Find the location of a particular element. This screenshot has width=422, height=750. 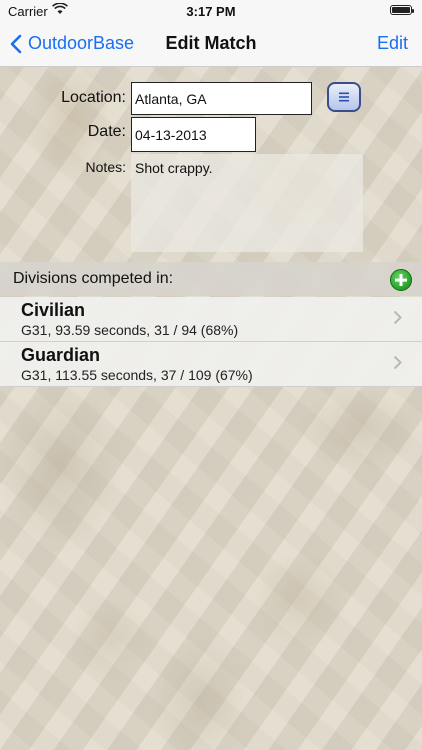

location-field: Atlanta, GA is located at coordinates (221, 98).